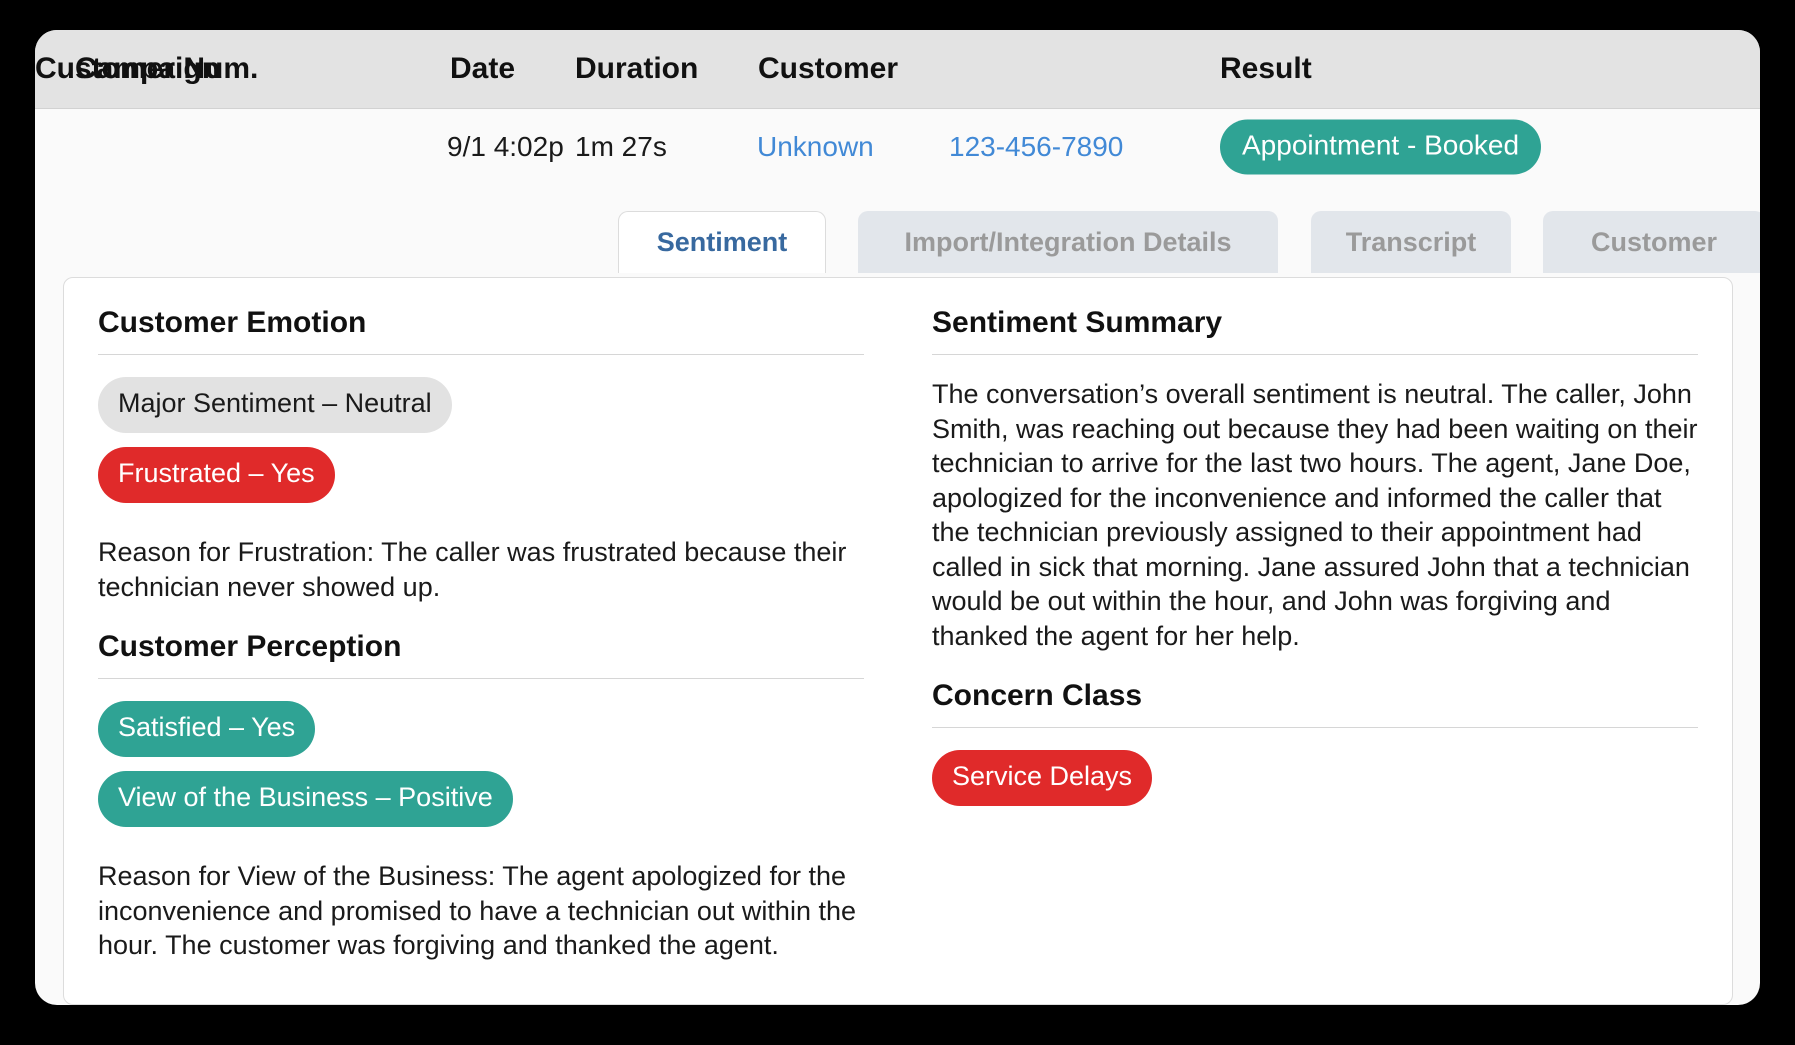 The height and width of the screenshot is (1045, 1795). I want to click on status-badge-result: Appointment - Booked, so click(1381, 146).